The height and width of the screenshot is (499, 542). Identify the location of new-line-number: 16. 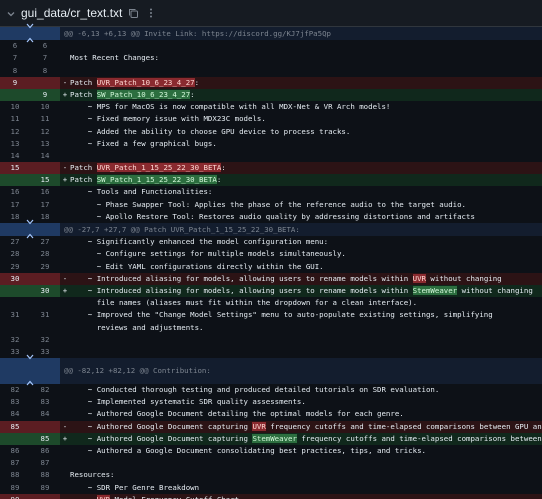
(45, 192).